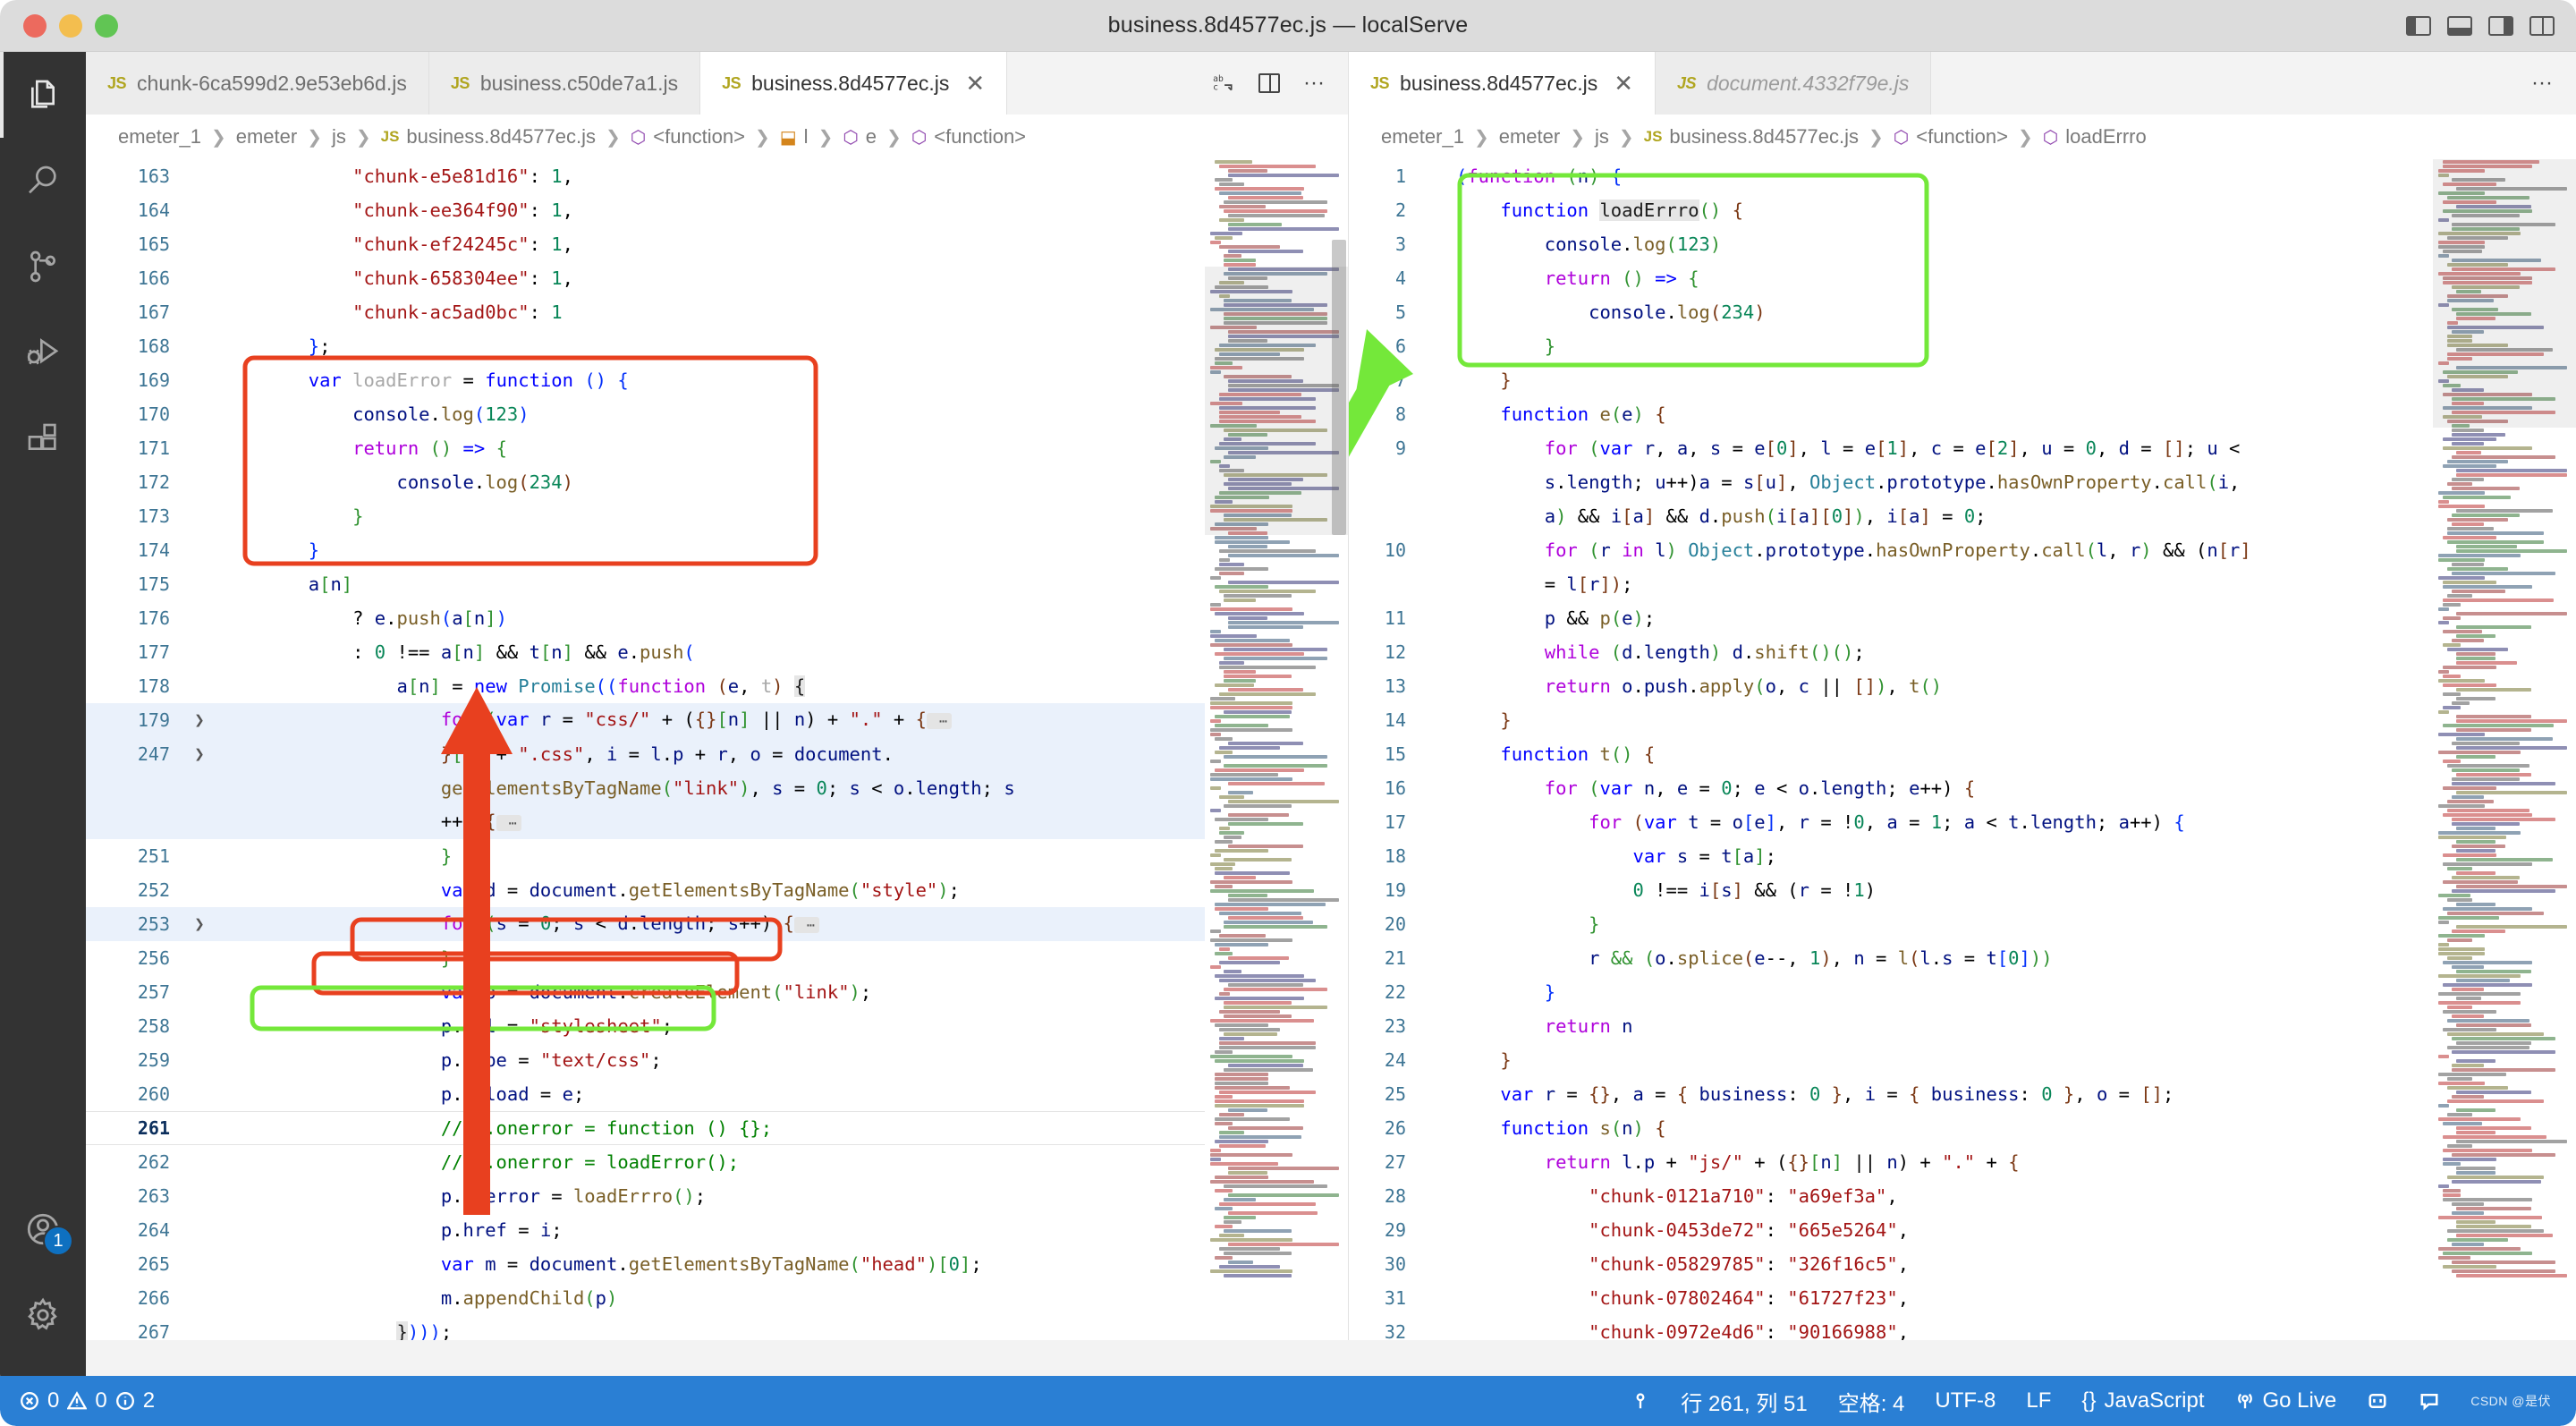 This screenshot has height=1426, width=2576. Describe the element at coordinates (2504, 294) in the screenshot. I see `minimap-slider` at that location.